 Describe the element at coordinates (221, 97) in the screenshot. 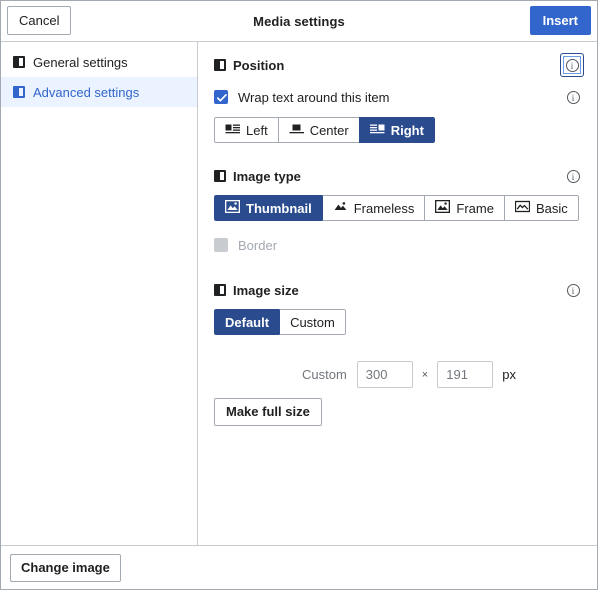

I see `wrap-text-checkbox` at that location.